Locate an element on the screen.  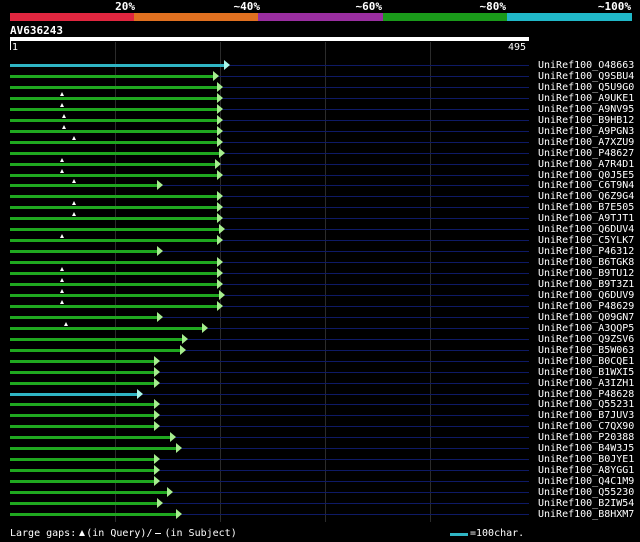
hit-row: UniRef100_B5W063 is located at coordinates (320, 350).